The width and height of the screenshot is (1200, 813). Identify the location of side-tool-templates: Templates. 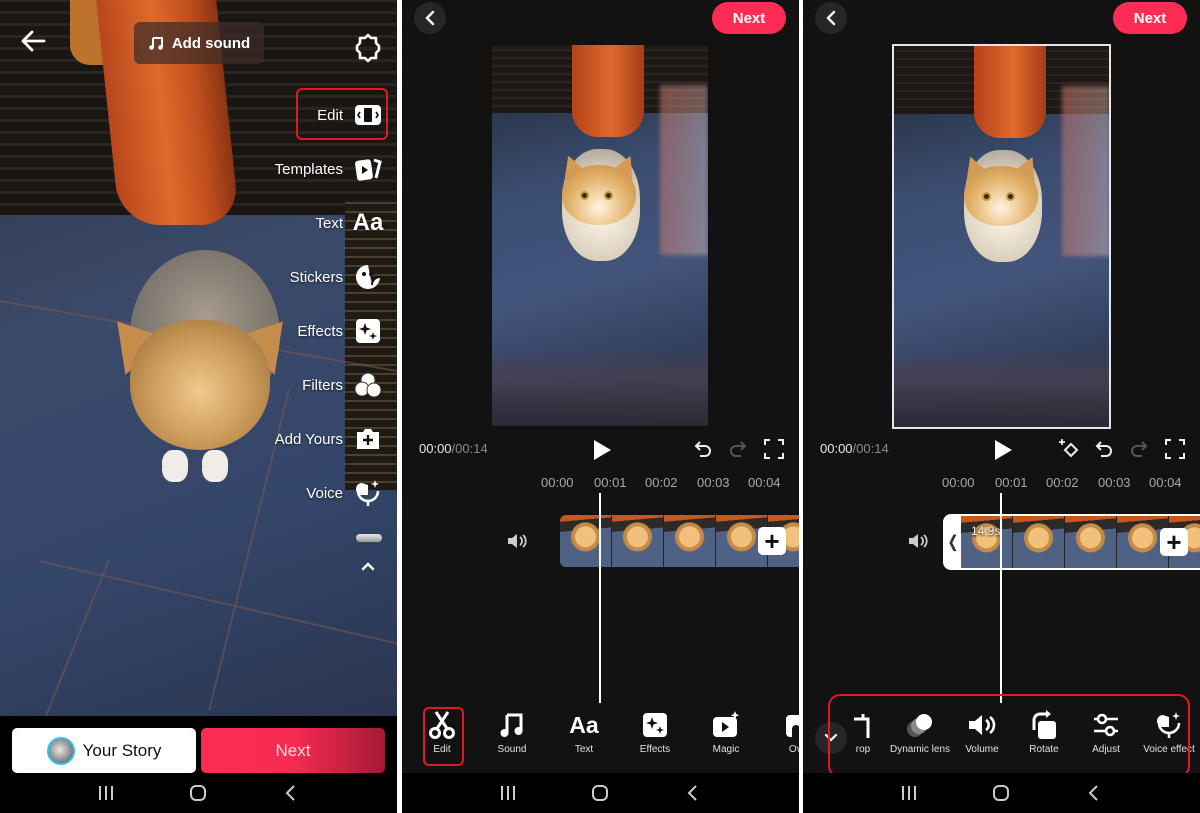
(329, 169).